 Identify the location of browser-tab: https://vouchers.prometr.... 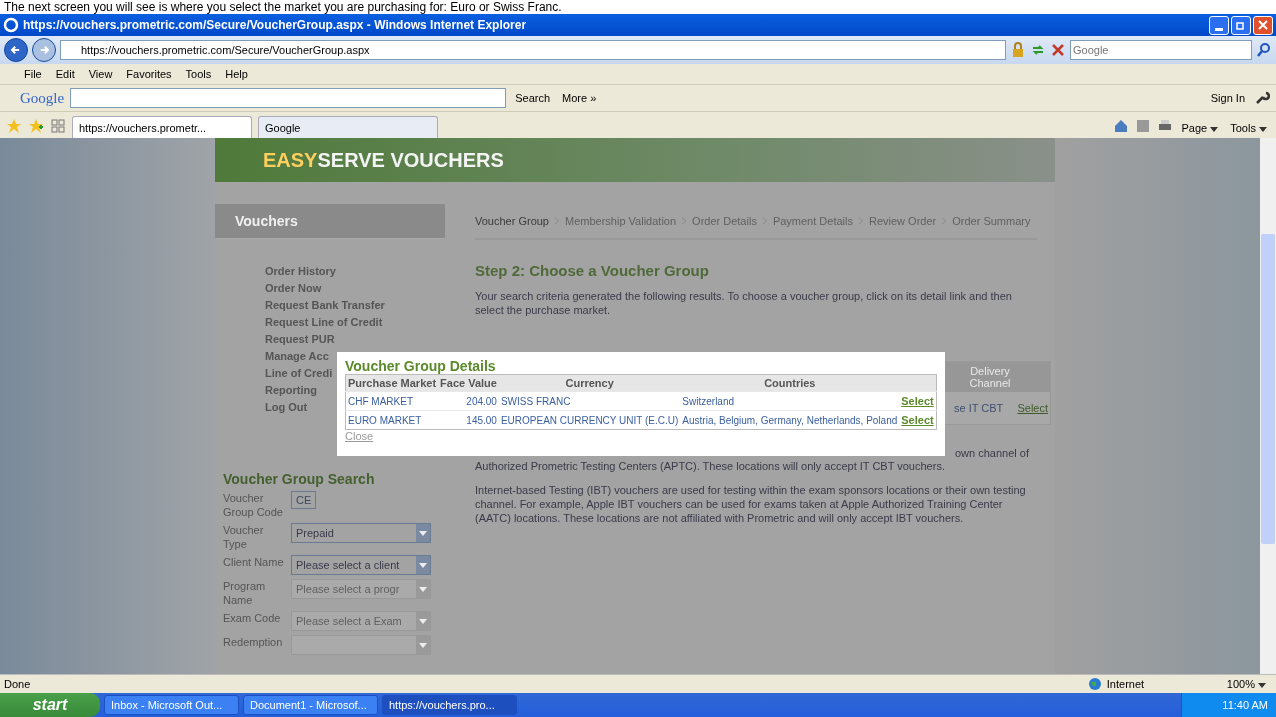
(162, 127).